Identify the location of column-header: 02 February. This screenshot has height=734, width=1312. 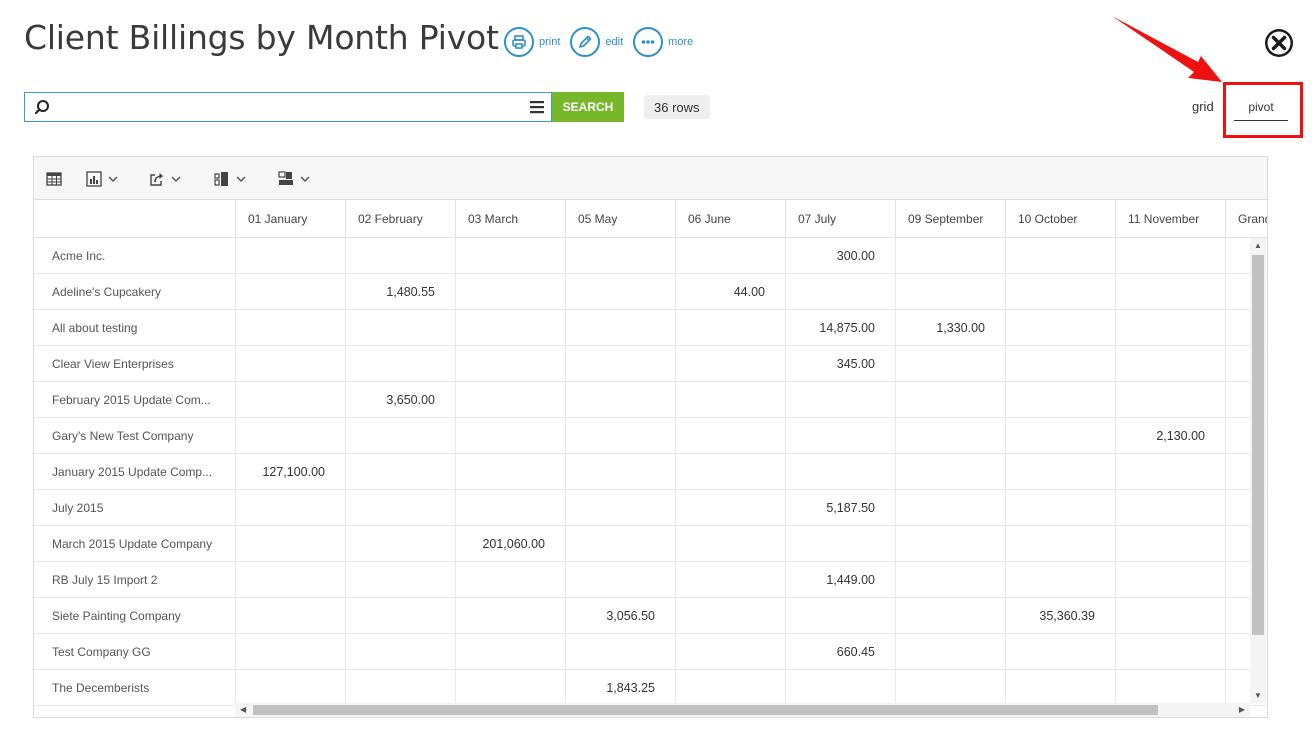
(400, 219).